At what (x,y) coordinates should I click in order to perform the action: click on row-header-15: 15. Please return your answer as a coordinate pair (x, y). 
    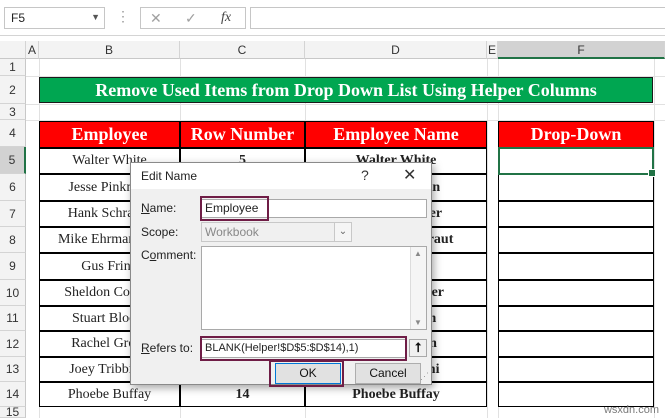
    Looking at the image, I should click on (13, 412).